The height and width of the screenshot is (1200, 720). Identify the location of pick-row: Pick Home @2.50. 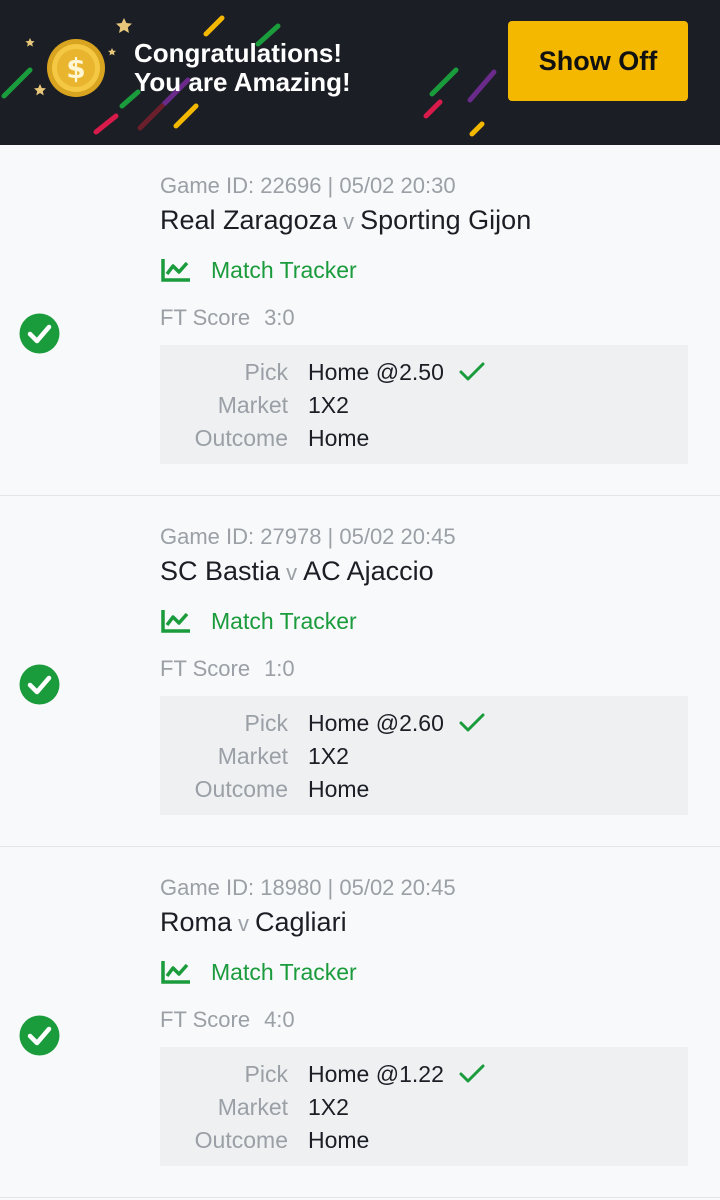
(424, 375).